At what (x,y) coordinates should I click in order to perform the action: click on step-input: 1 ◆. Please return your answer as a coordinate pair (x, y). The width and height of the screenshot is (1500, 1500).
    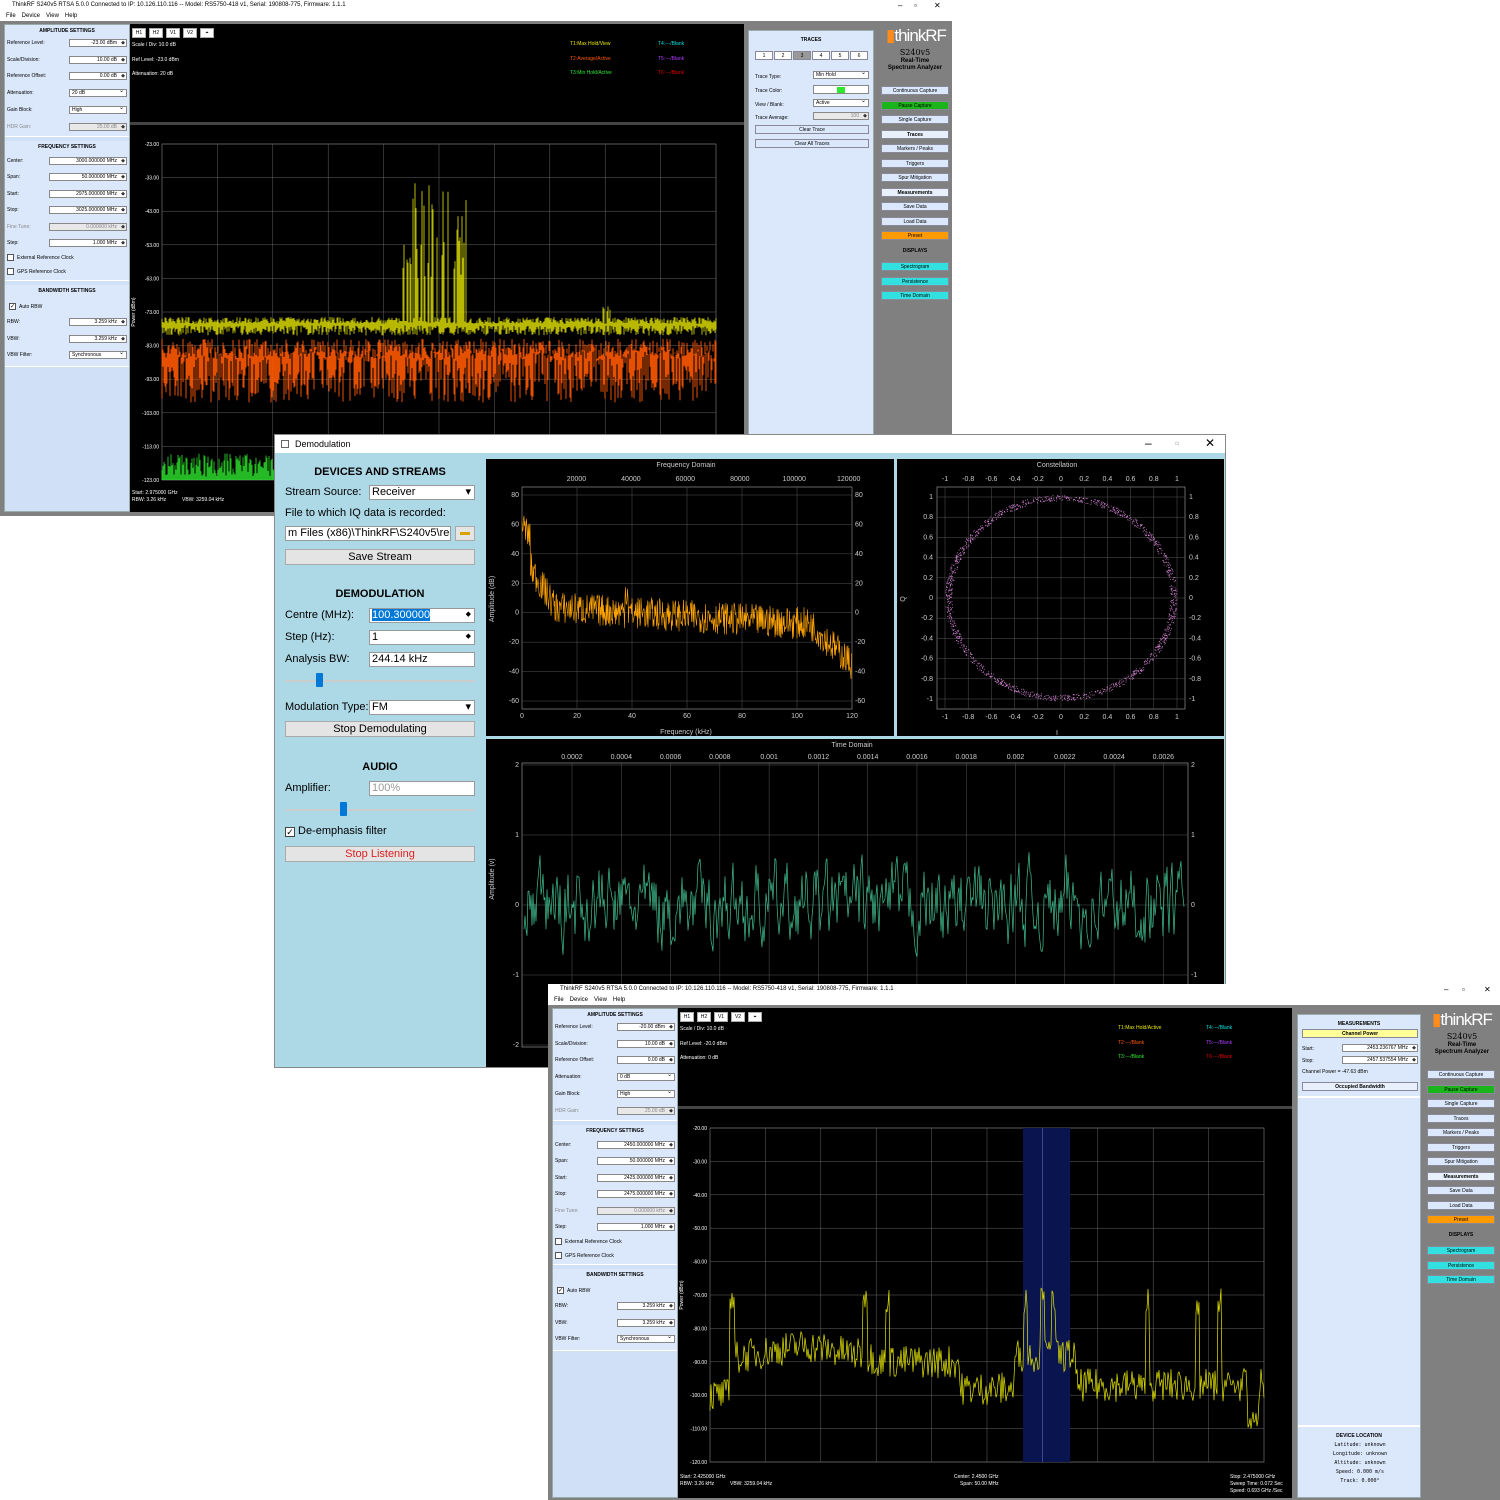
    Looking at the image, I should click on (422, 637).